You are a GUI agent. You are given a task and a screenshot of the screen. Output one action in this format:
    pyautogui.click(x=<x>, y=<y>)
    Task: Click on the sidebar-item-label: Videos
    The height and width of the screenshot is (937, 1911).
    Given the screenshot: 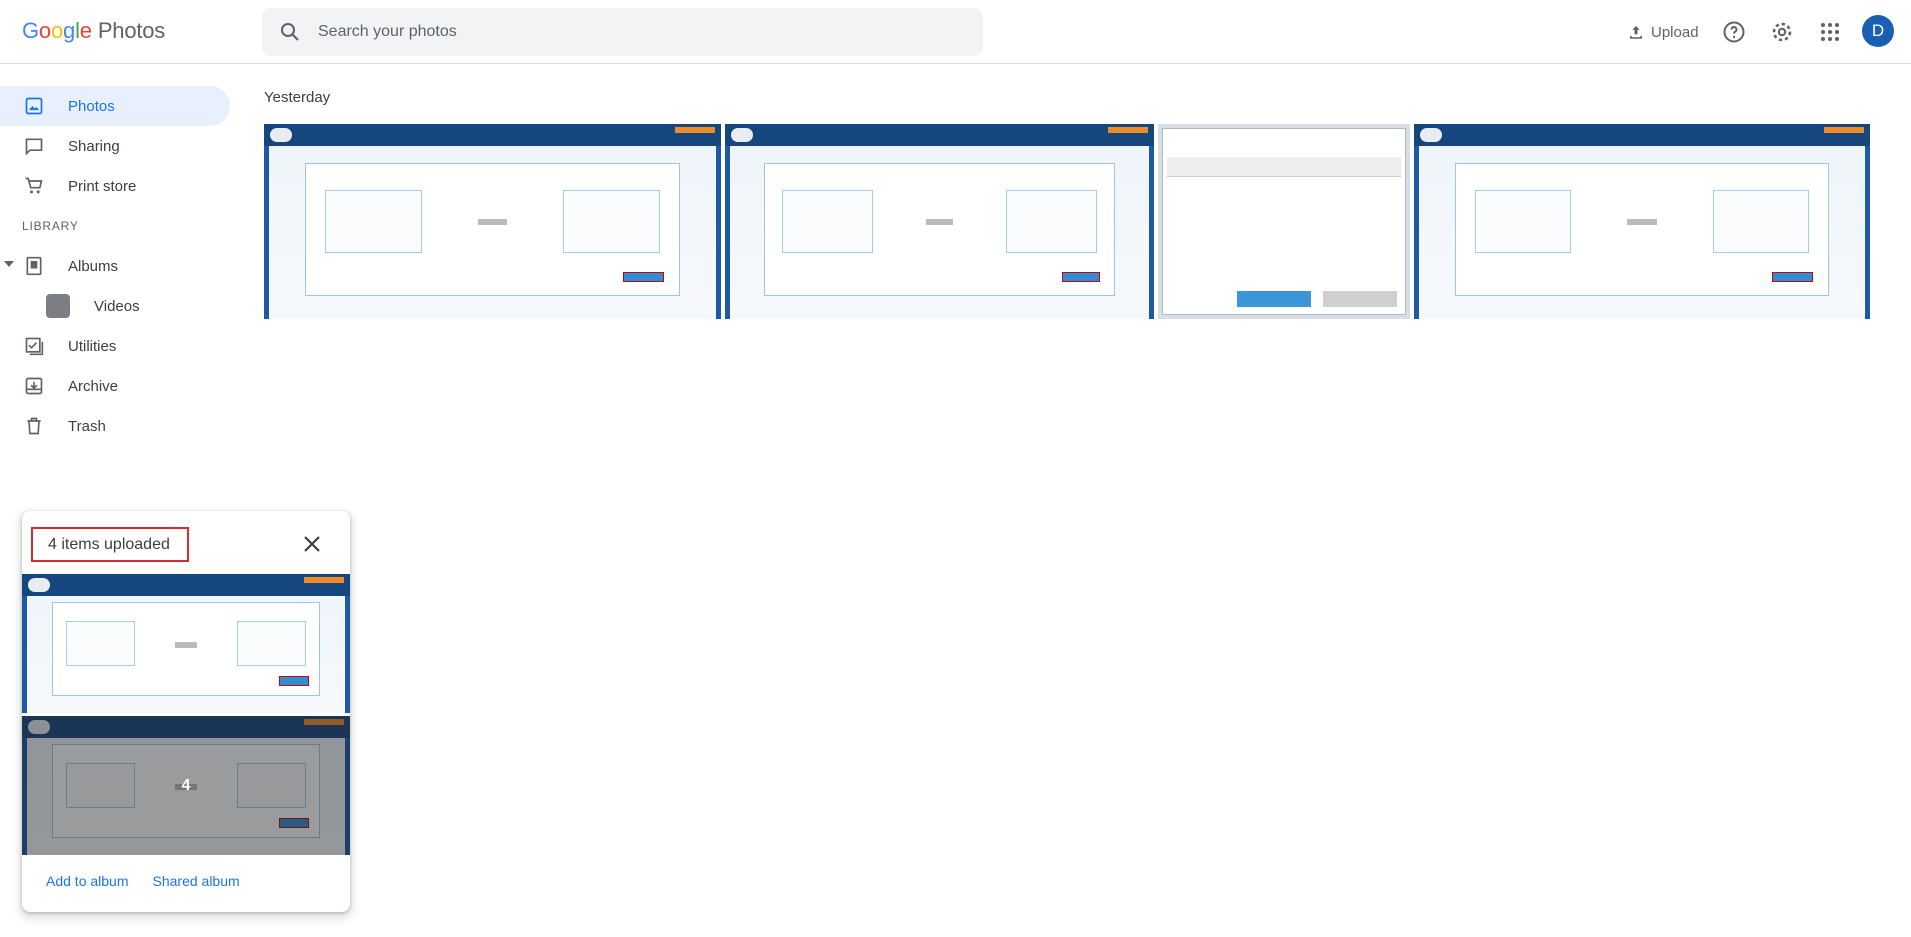 What is the action you would take?
    pyautogui.click(x=117, y=306)
    